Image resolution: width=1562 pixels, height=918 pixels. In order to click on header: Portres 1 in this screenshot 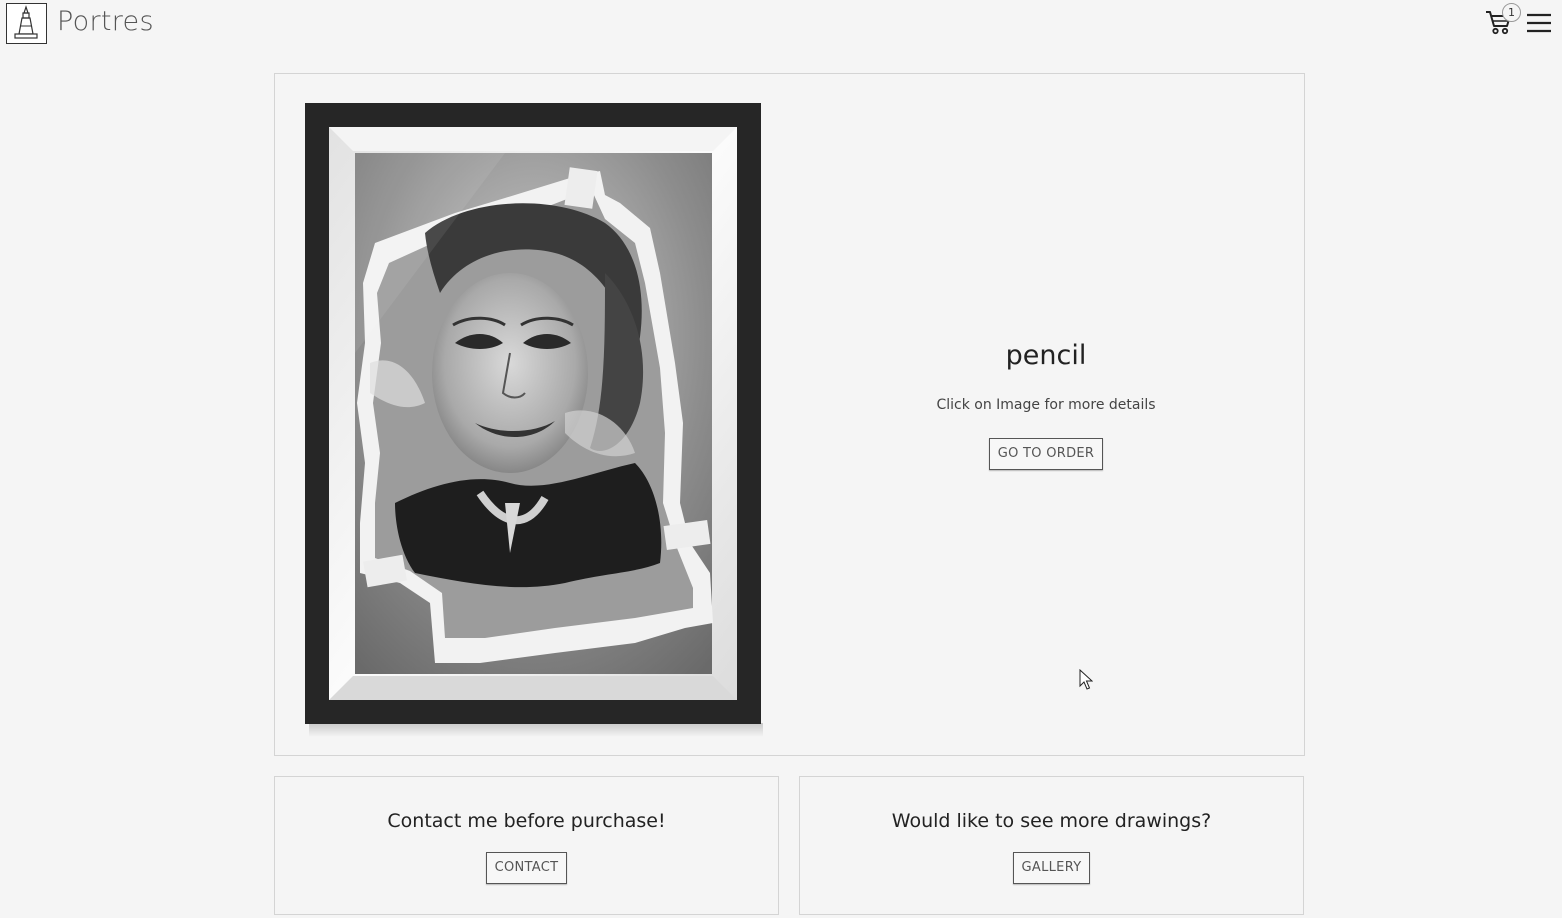, I will do `click(781, 25)`.